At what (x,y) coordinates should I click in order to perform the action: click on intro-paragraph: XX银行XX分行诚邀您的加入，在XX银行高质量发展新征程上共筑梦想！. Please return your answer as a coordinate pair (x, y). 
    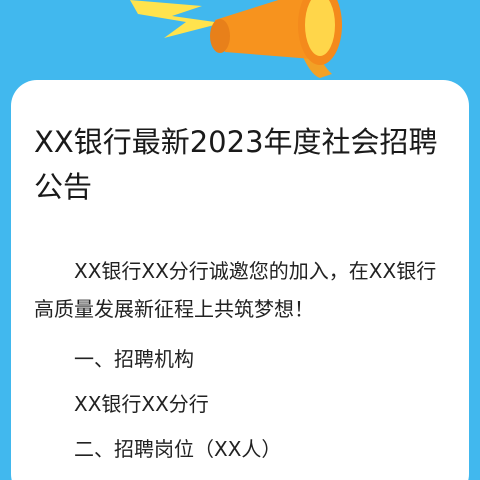
    Looking at the image, I should click on (235, 290).